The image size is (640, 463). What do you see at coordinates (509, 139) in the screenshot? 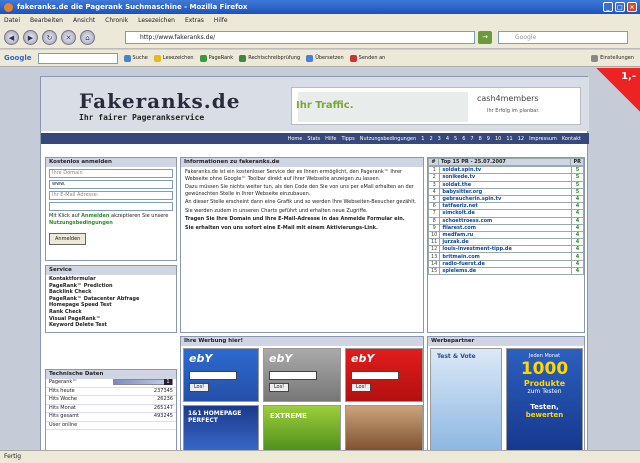
I see `nav-page-11: 11` at bounding box center [509, 139].